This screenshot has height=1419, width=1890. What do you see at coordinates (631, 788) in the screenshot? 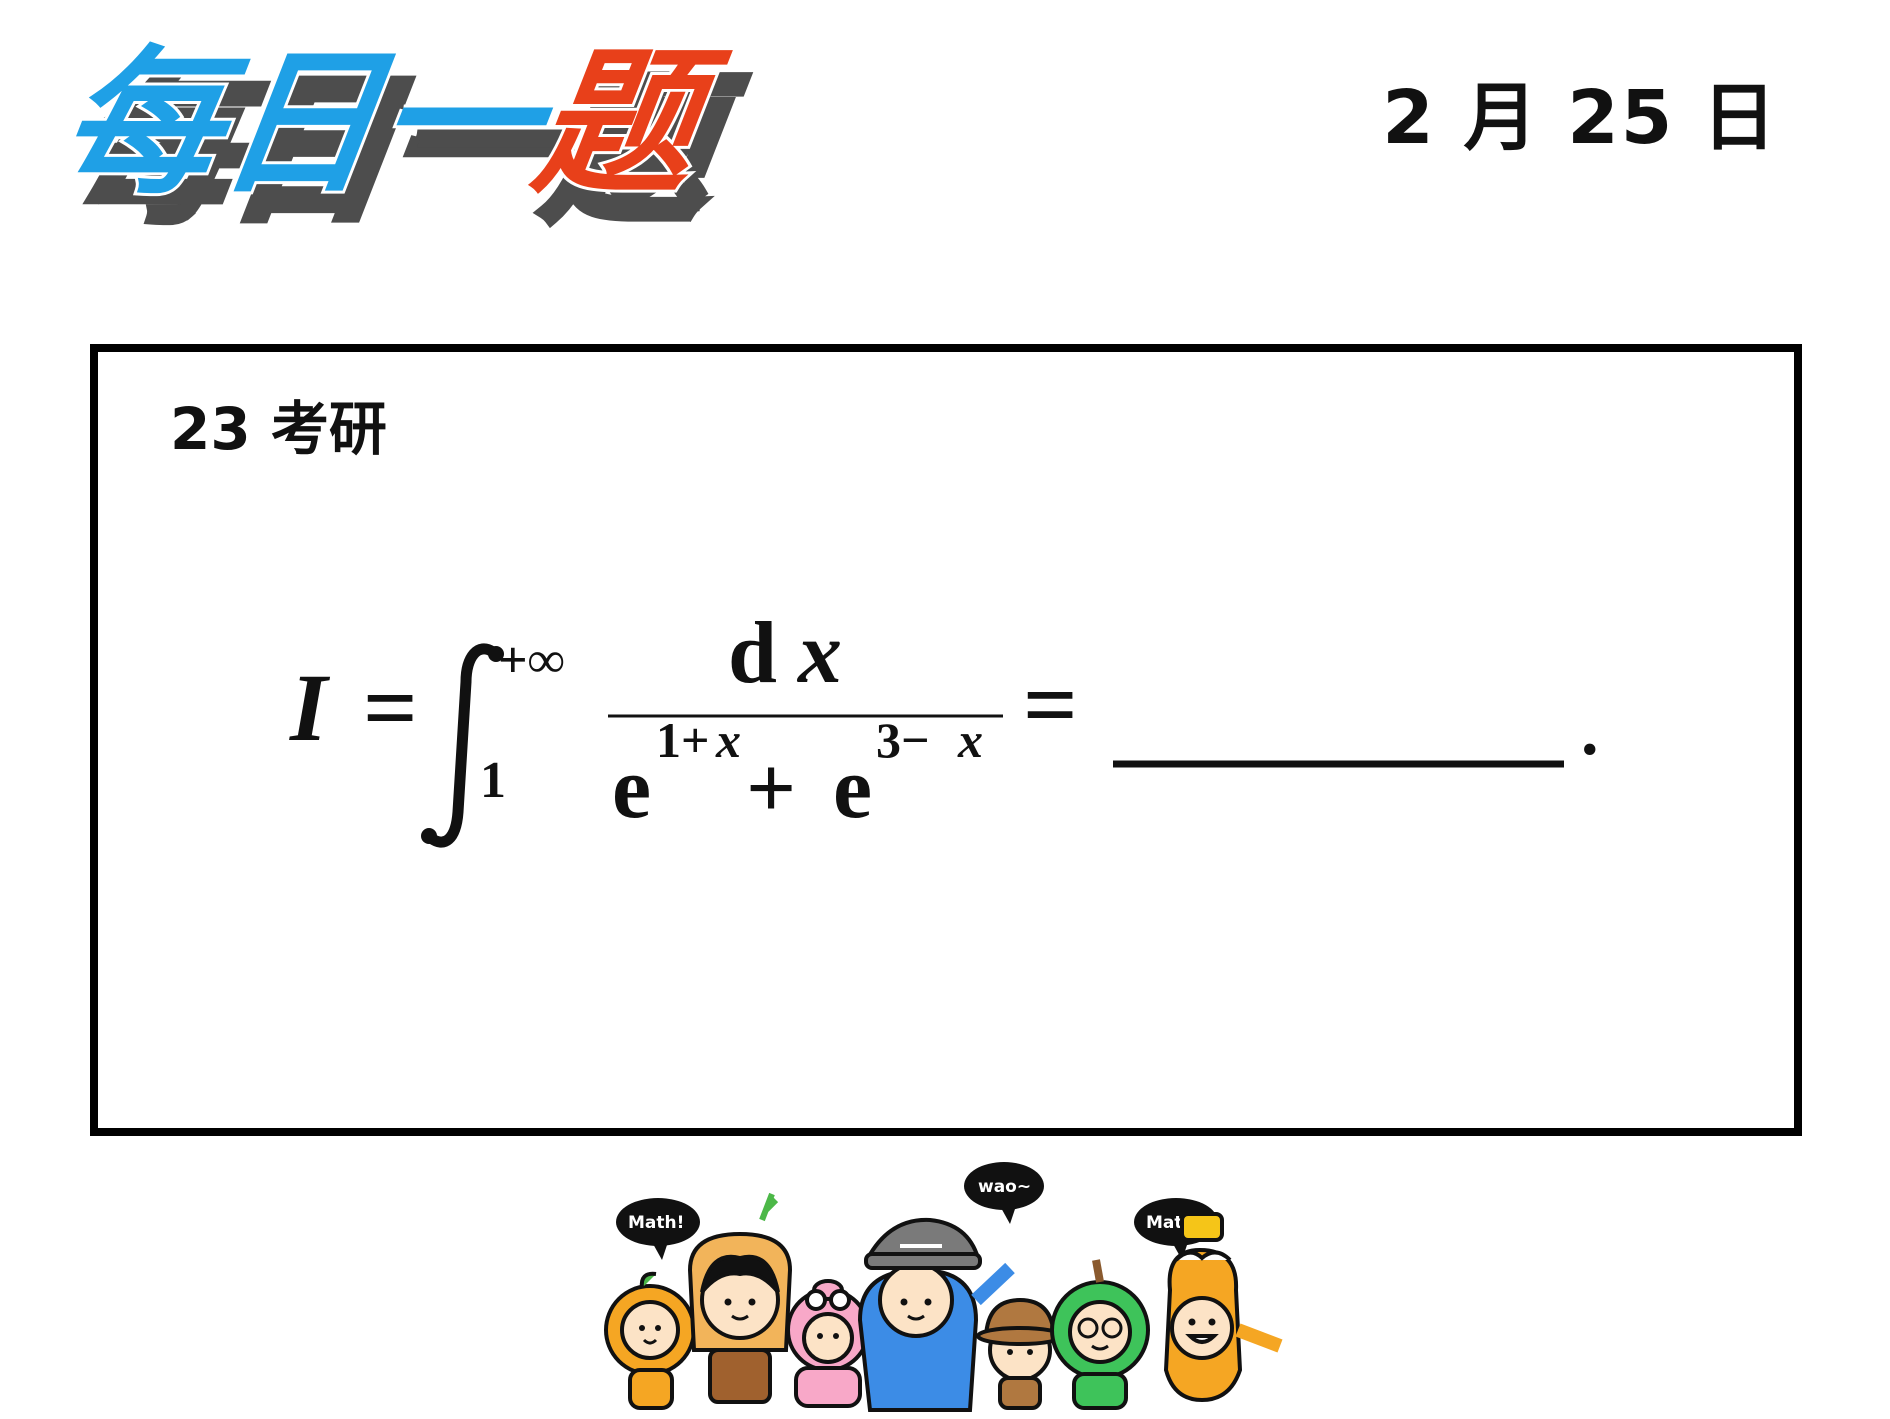
I see `den-e1: e` at bounding box center [631, 788].